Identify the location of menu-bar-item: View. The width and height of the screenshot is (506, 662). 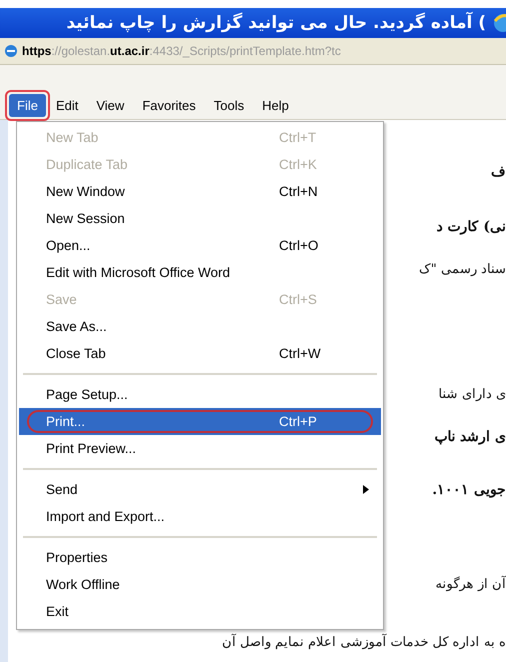
(110, 105).